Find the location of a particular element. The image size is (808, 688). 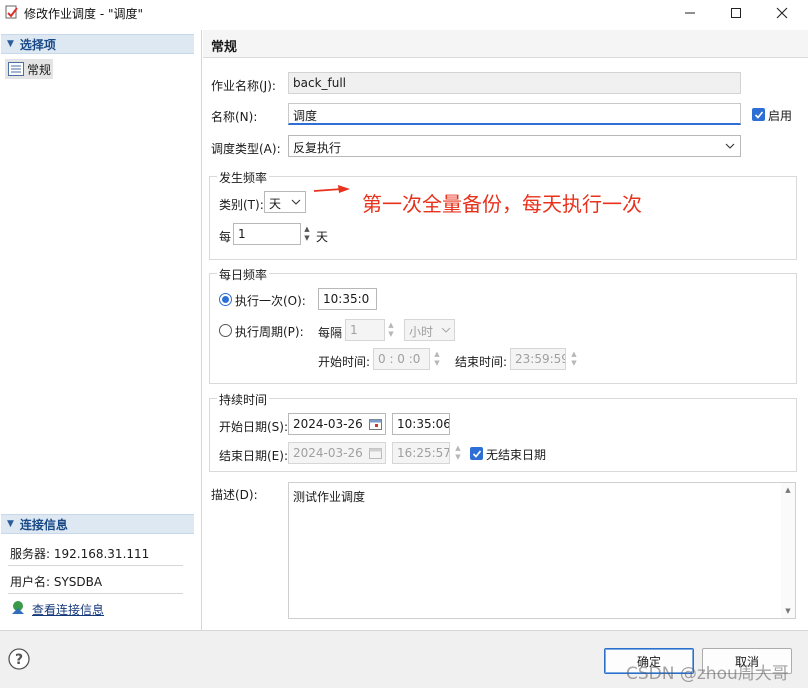

sidebar-item-general: 常规 is located at coordinates (29, 69).